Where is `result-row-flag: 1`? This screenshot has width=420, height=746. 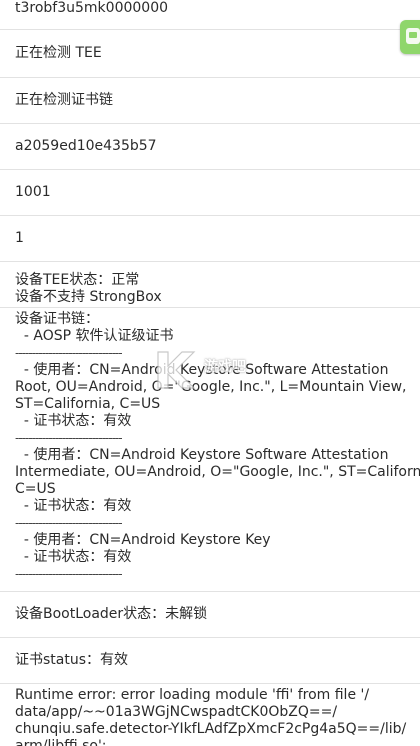 result-row-flag: 1 is located at coordinates (210, 239).